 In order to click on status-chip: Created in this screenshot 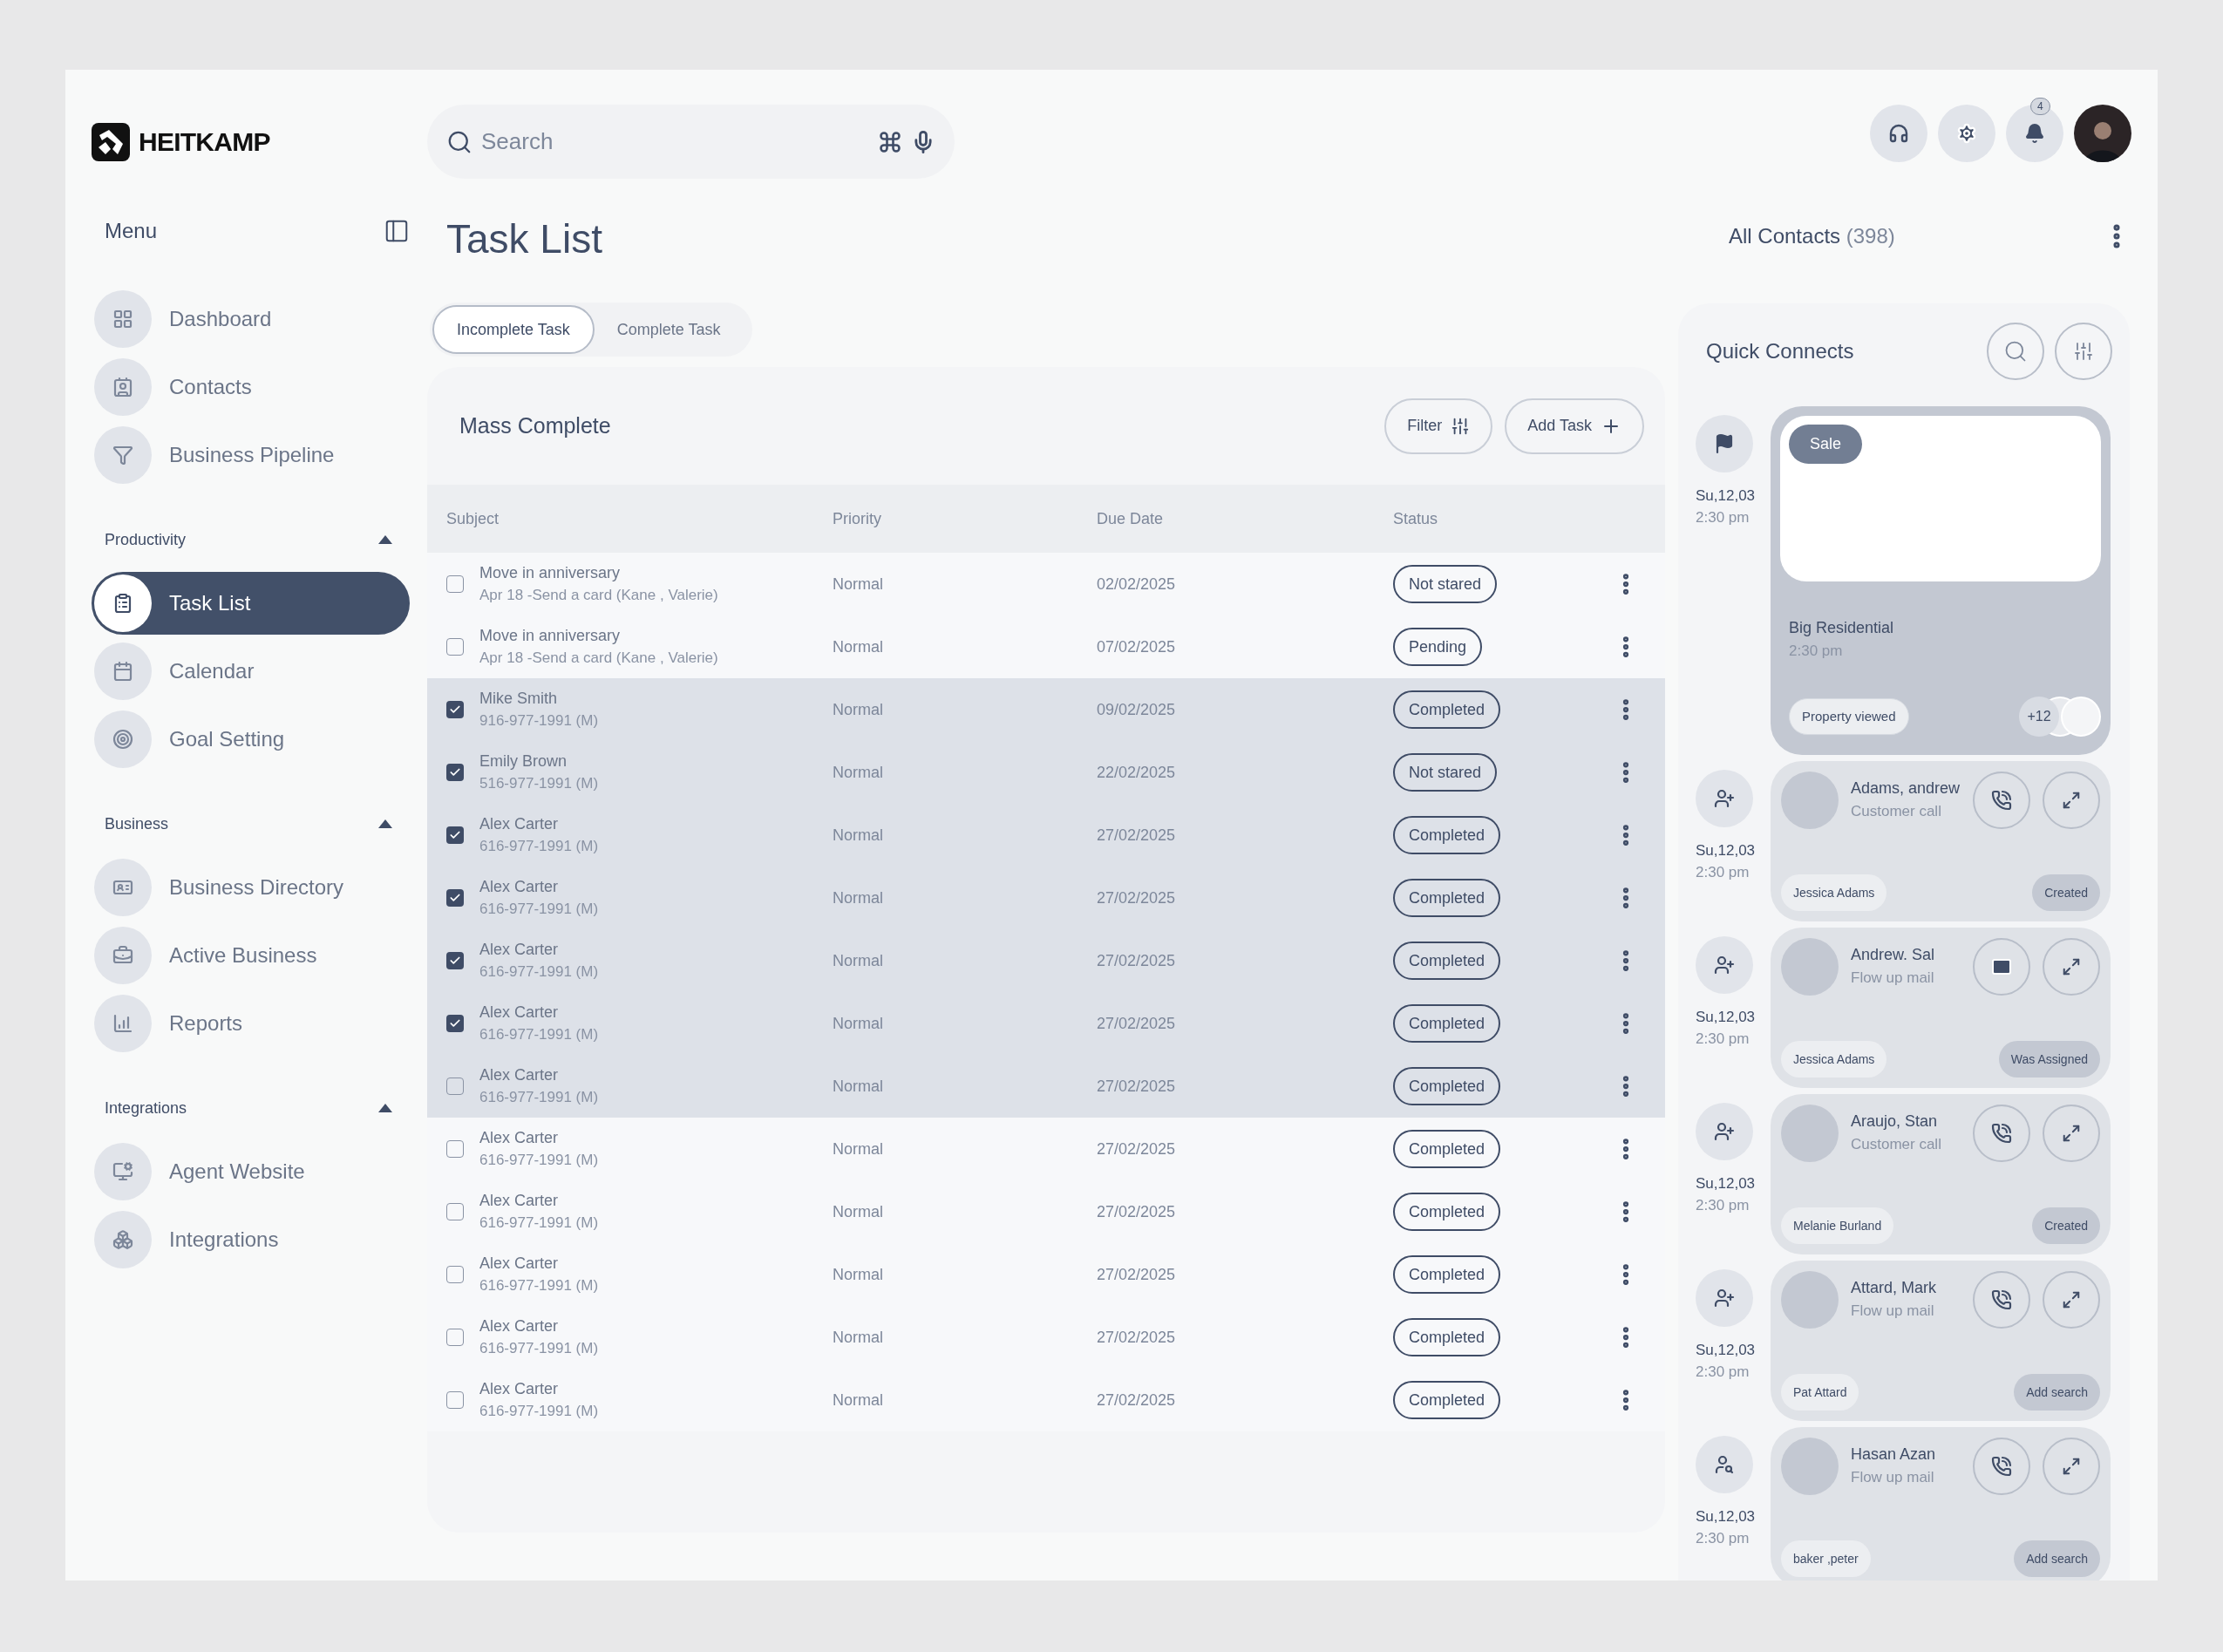, I will do `click(2066, 1225)`.